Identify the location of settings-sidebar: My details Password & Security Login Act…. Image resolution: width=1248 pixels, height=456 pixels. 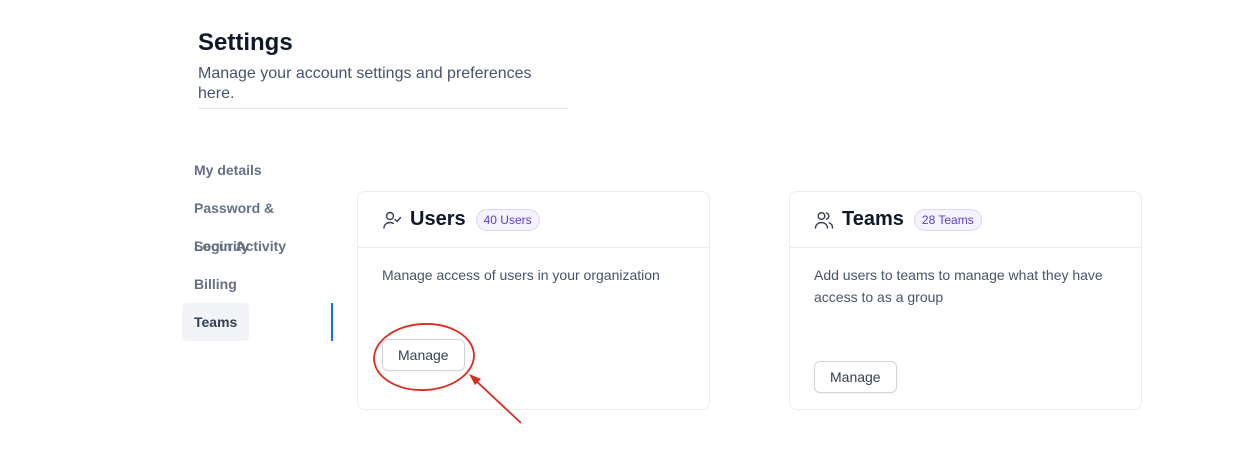
(258, 246).